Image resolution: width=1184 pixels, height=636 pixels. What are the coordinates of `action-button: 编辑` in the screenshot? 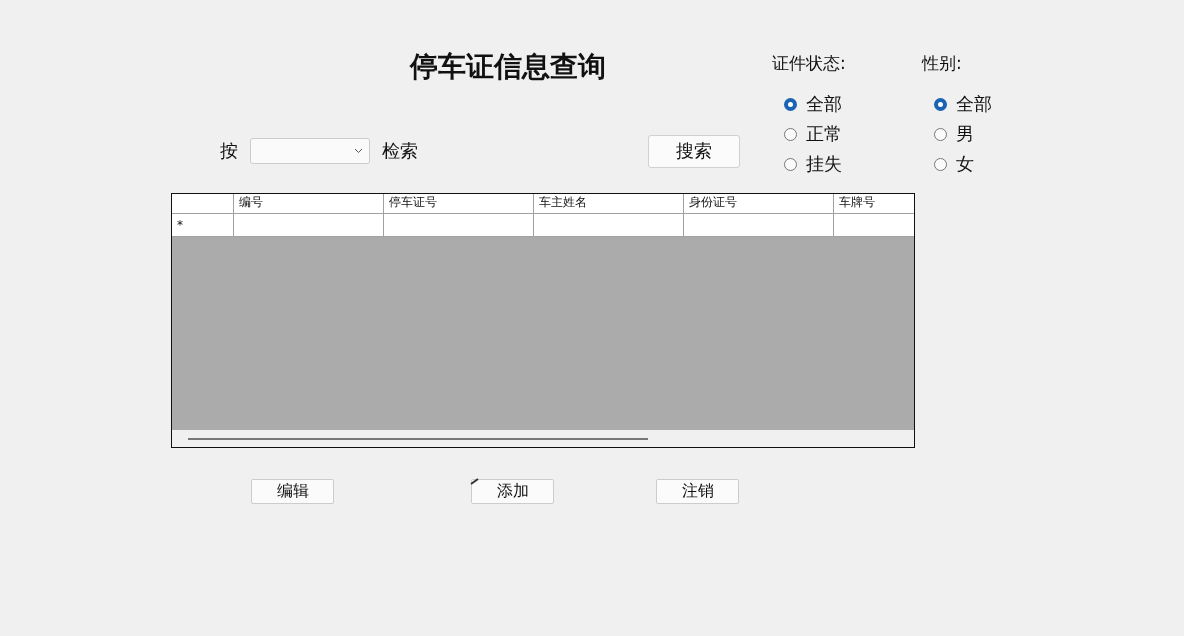 It's located at (292, 491).